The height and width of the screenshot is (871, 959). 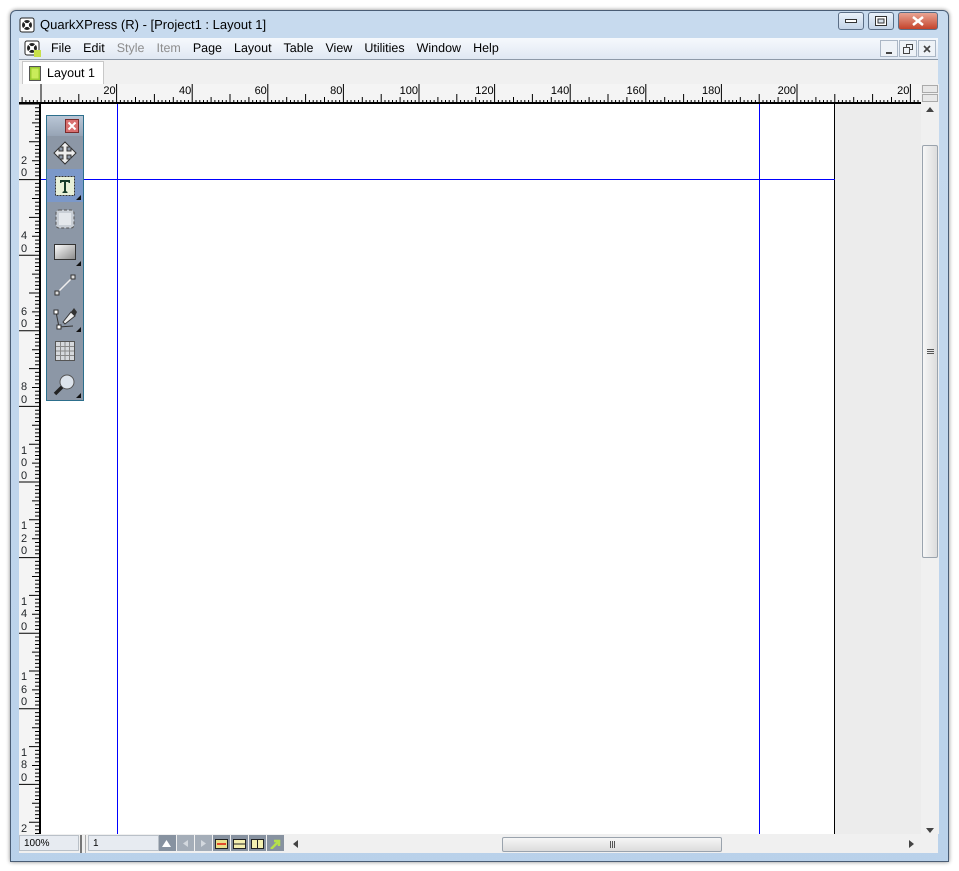 I want to click on diagonal-arrow-icon, so click(x=275, y=843).